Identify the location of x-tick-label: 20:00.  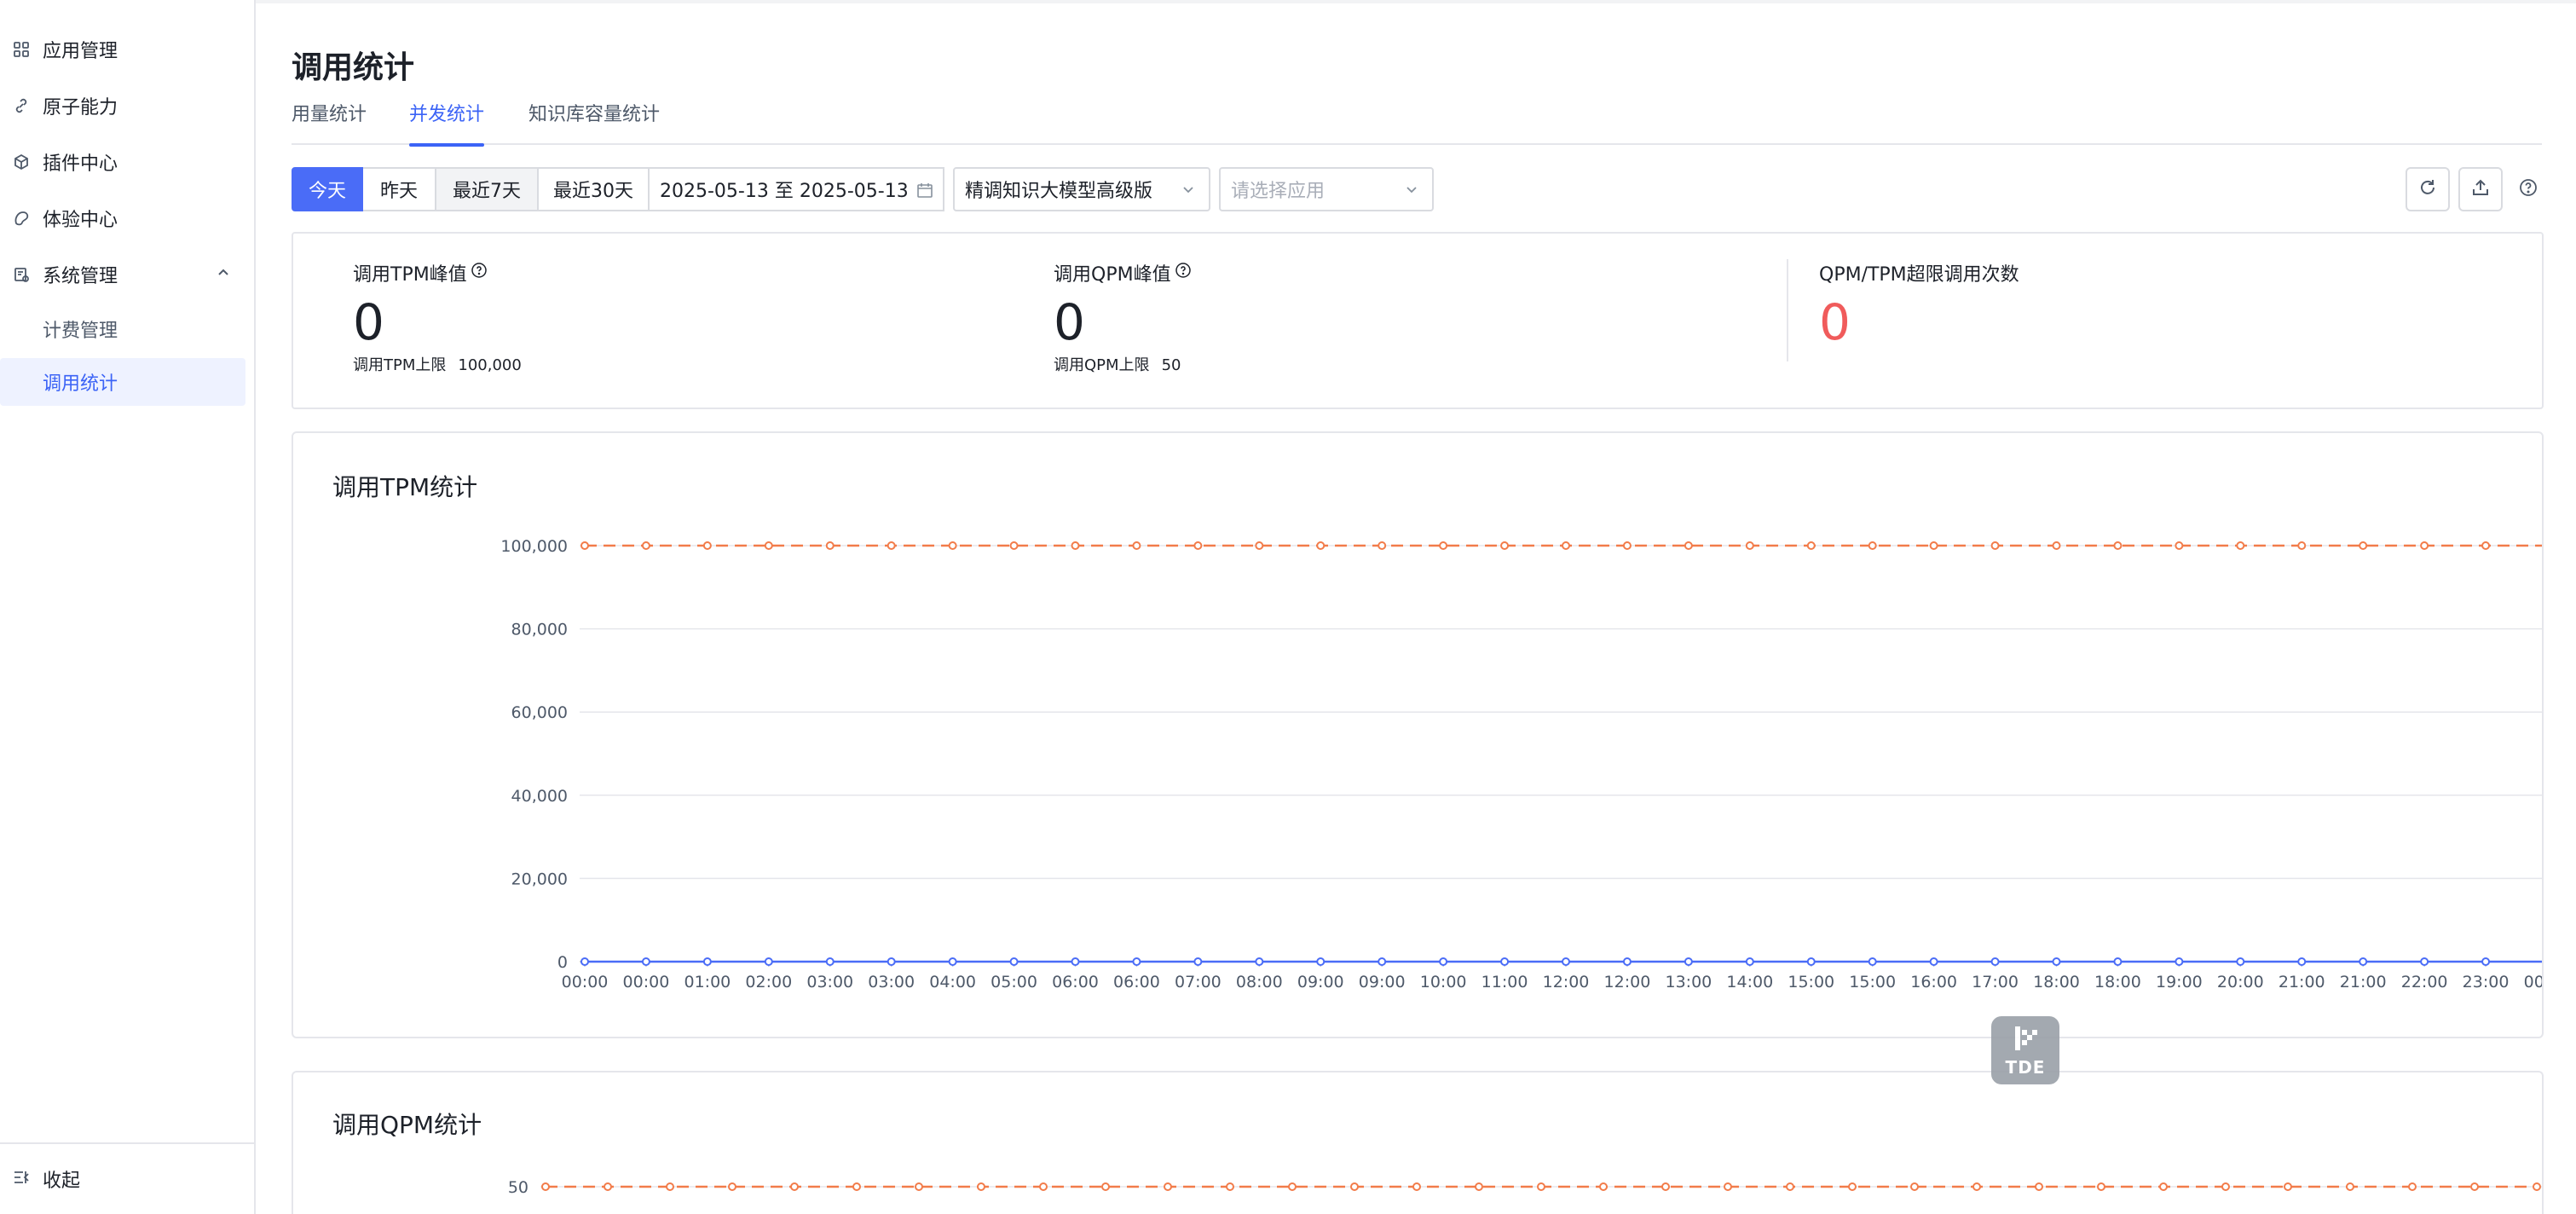
(2240, 982).